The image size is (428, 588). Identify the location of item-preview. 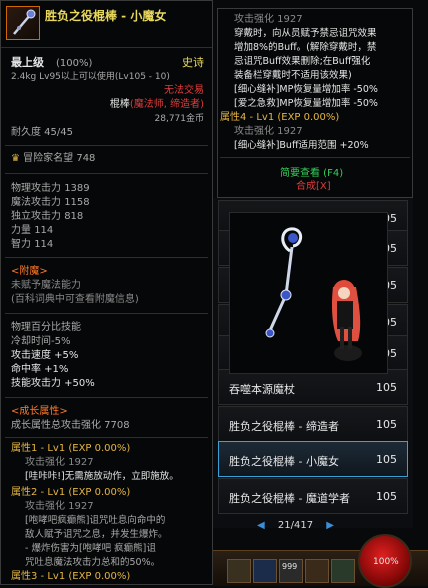
(308, 293).